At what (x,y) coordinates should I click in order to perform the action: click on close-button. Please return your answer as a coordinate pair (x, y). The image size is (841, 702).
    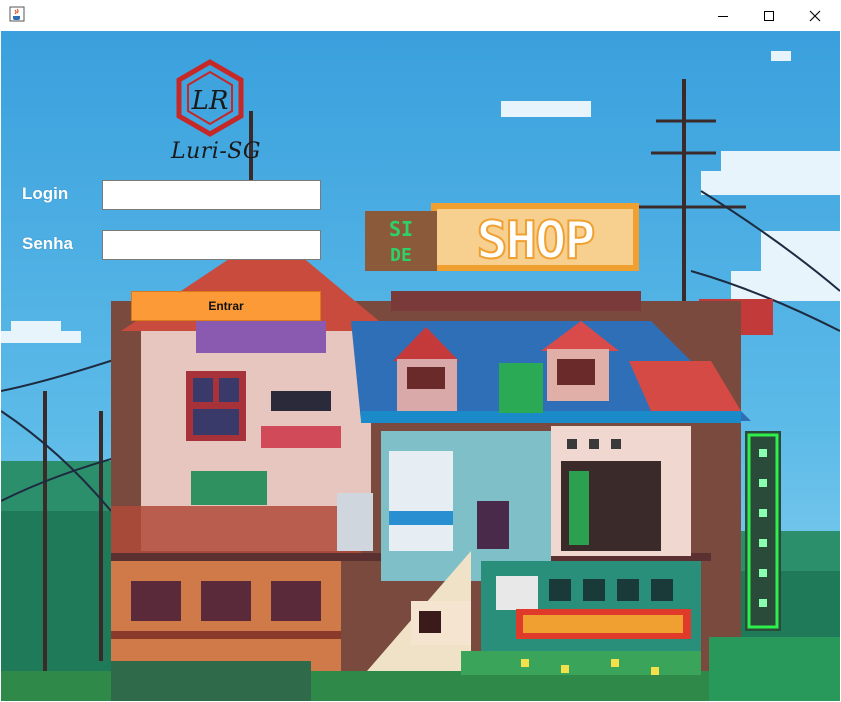
    Looking at the image, I should click on (815, 15).